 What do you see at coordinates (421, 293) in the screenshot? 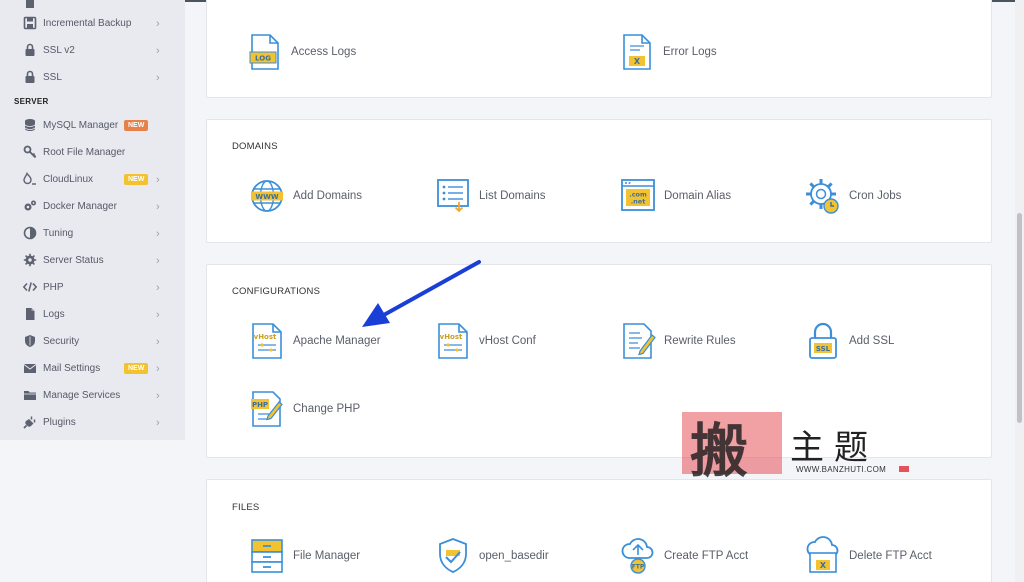
I see `annotation-arrow` at bounding box center [421, 293].